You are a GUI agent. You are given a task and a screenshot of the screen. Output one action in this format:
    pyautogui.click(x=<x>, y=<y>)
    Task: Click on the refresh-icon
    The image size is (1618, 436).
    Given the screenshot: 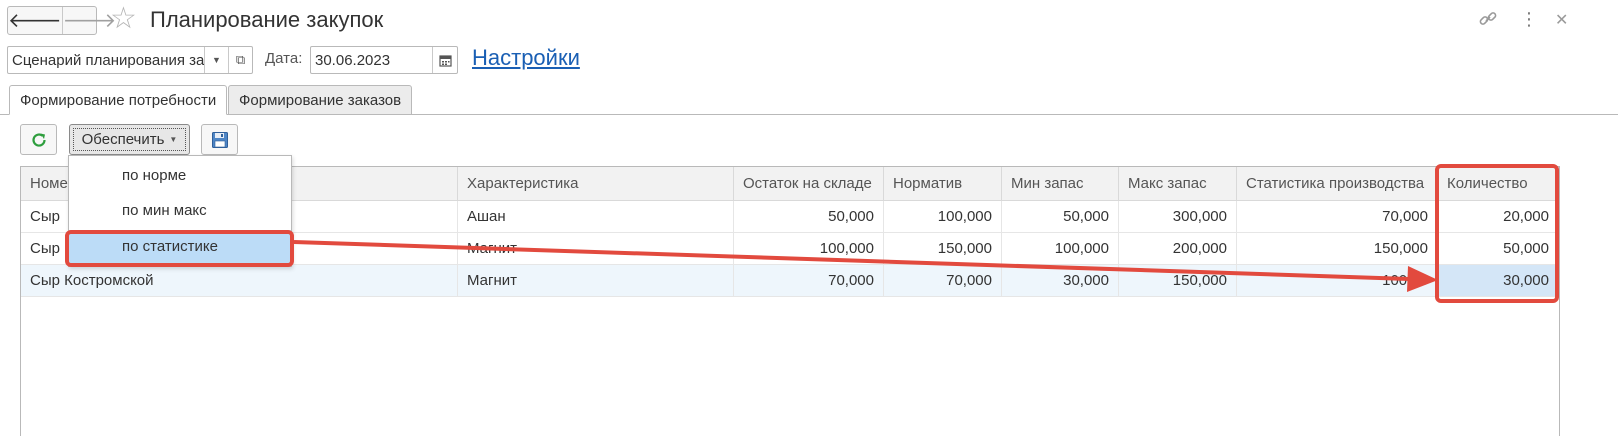 What is the action you would take?
    pyautogui.click(x=38, y=139)
    